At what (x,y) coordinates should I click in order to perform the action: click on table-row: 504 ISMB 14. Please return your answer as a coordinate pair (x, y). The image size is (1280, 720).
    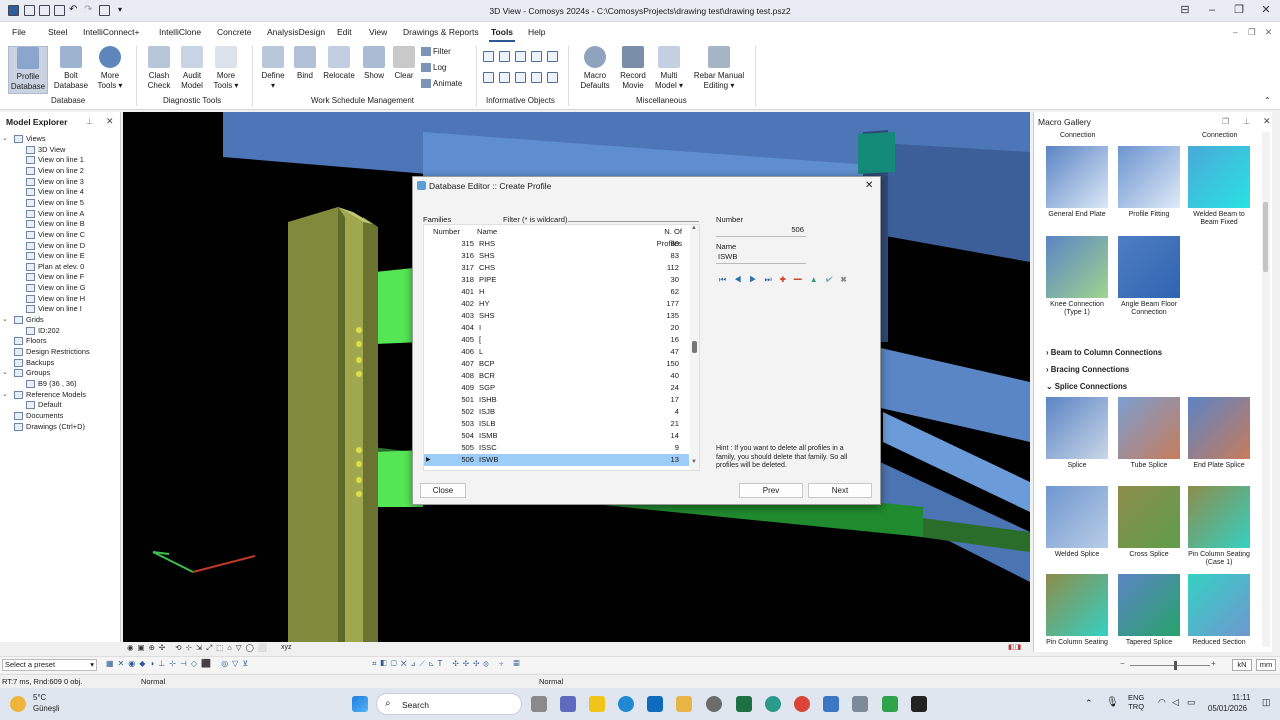
    Looking at the image, I should click on (556, 436).